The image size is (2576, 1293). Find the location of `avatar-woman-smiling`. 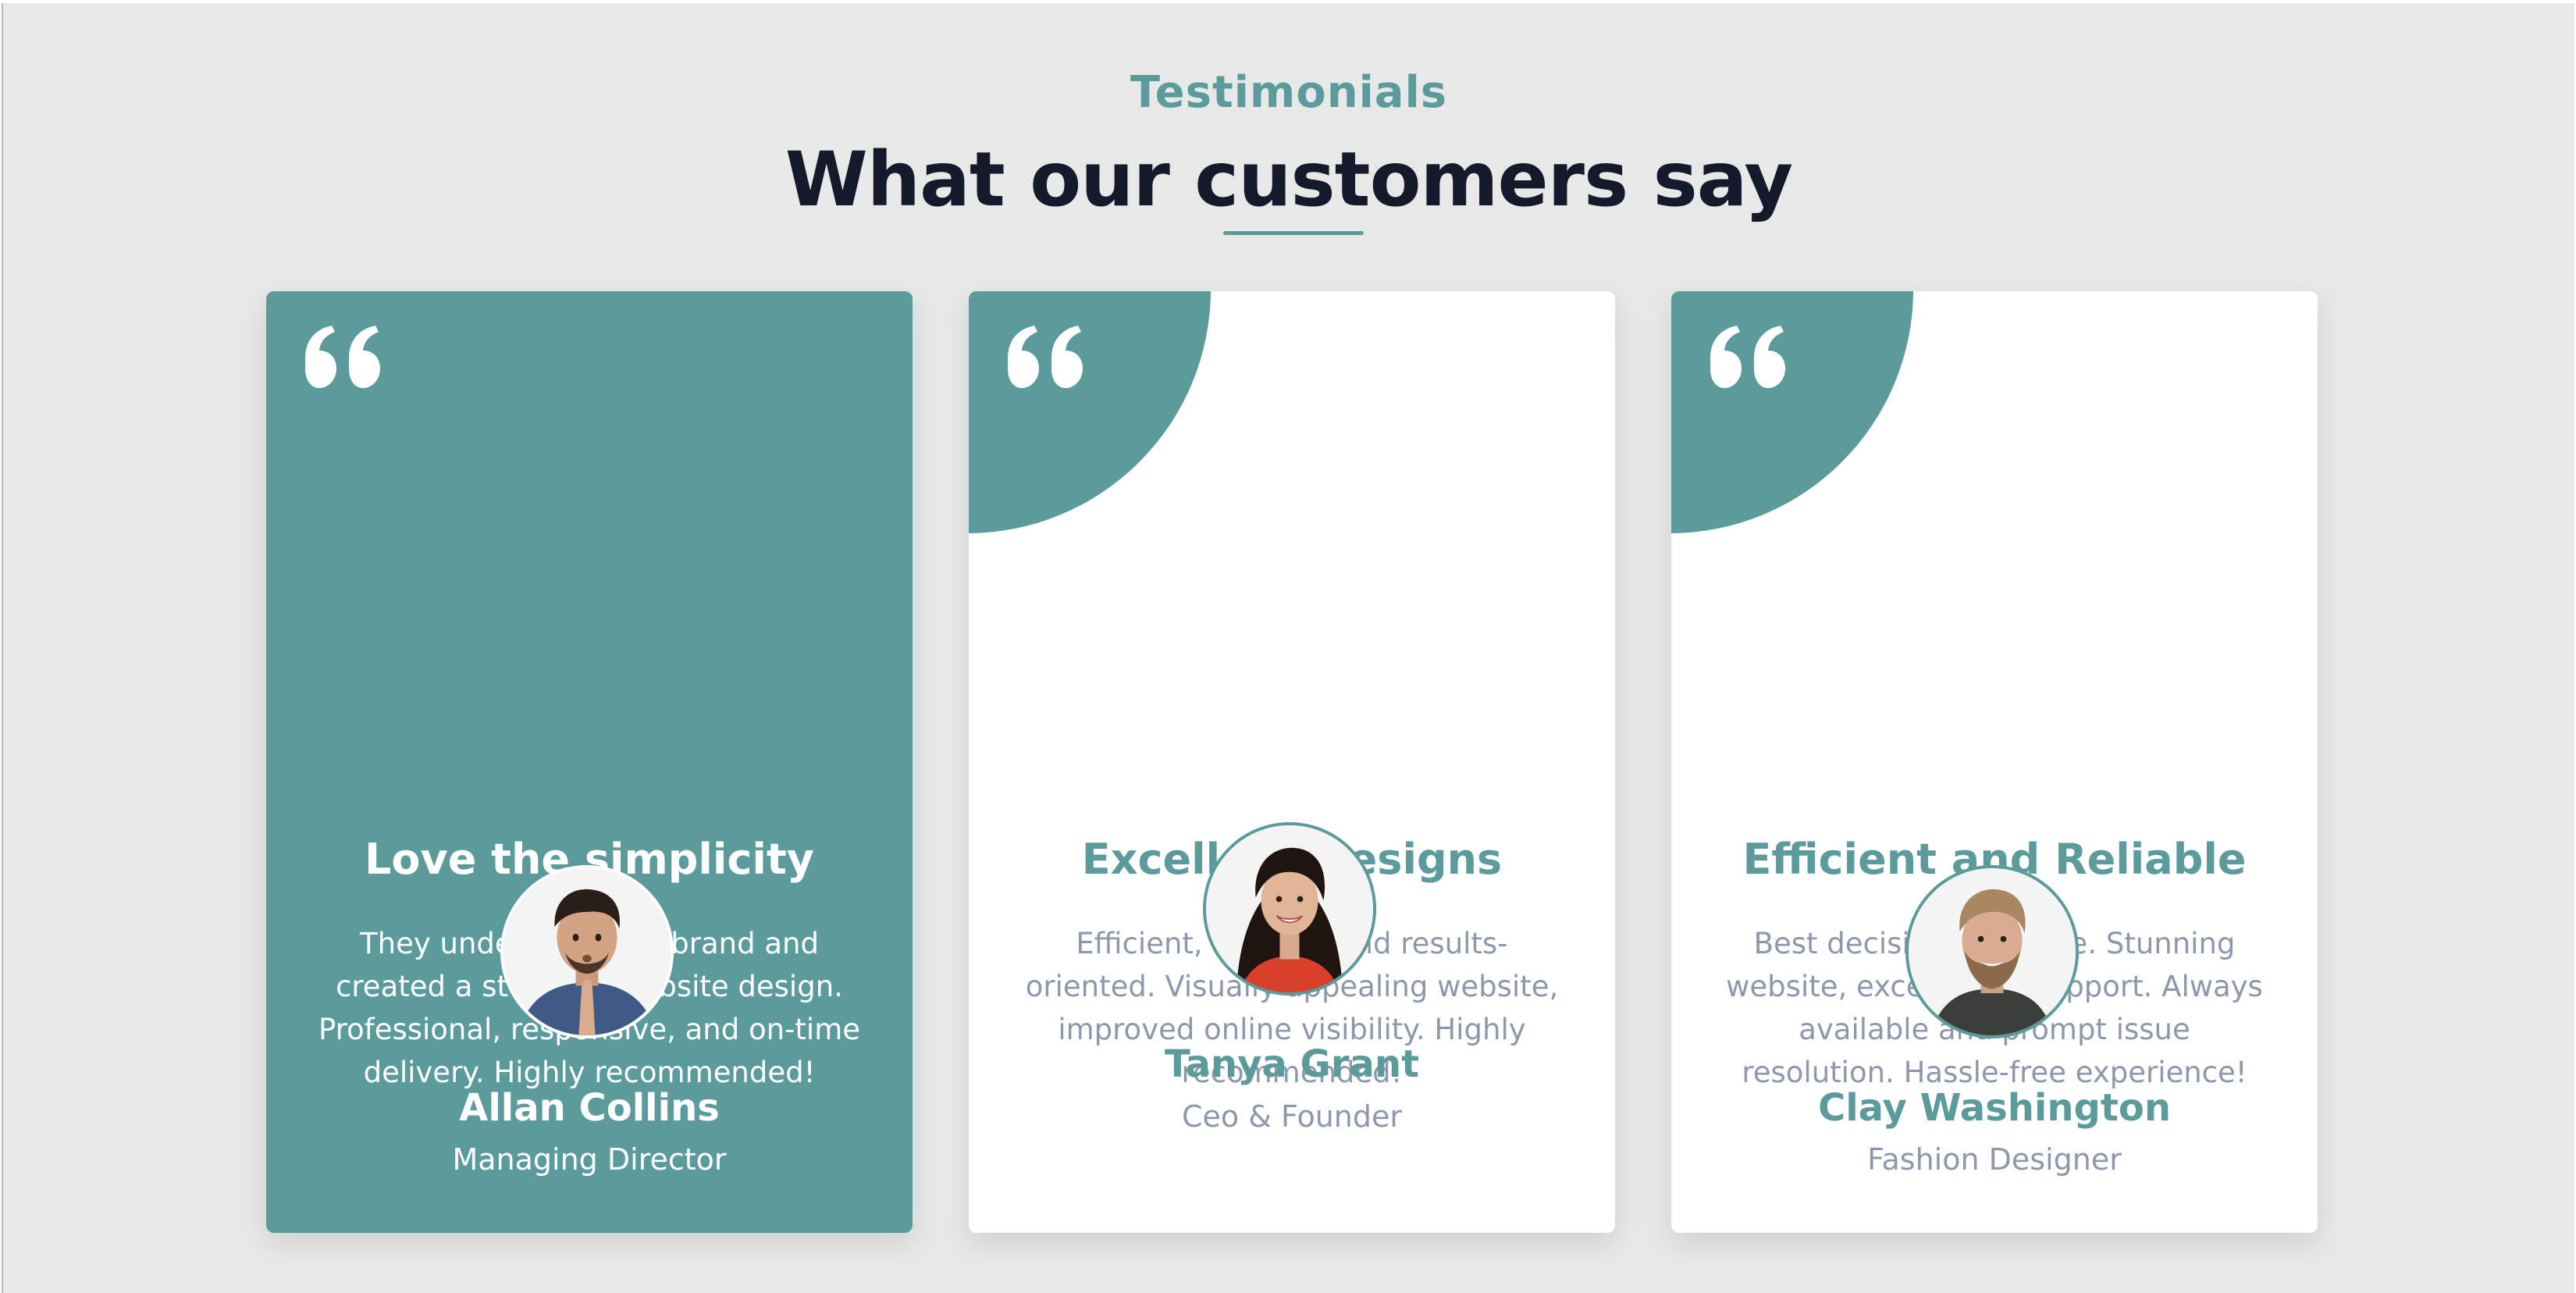

avatar-woman-smiling is located at coordinates (1289, 909).